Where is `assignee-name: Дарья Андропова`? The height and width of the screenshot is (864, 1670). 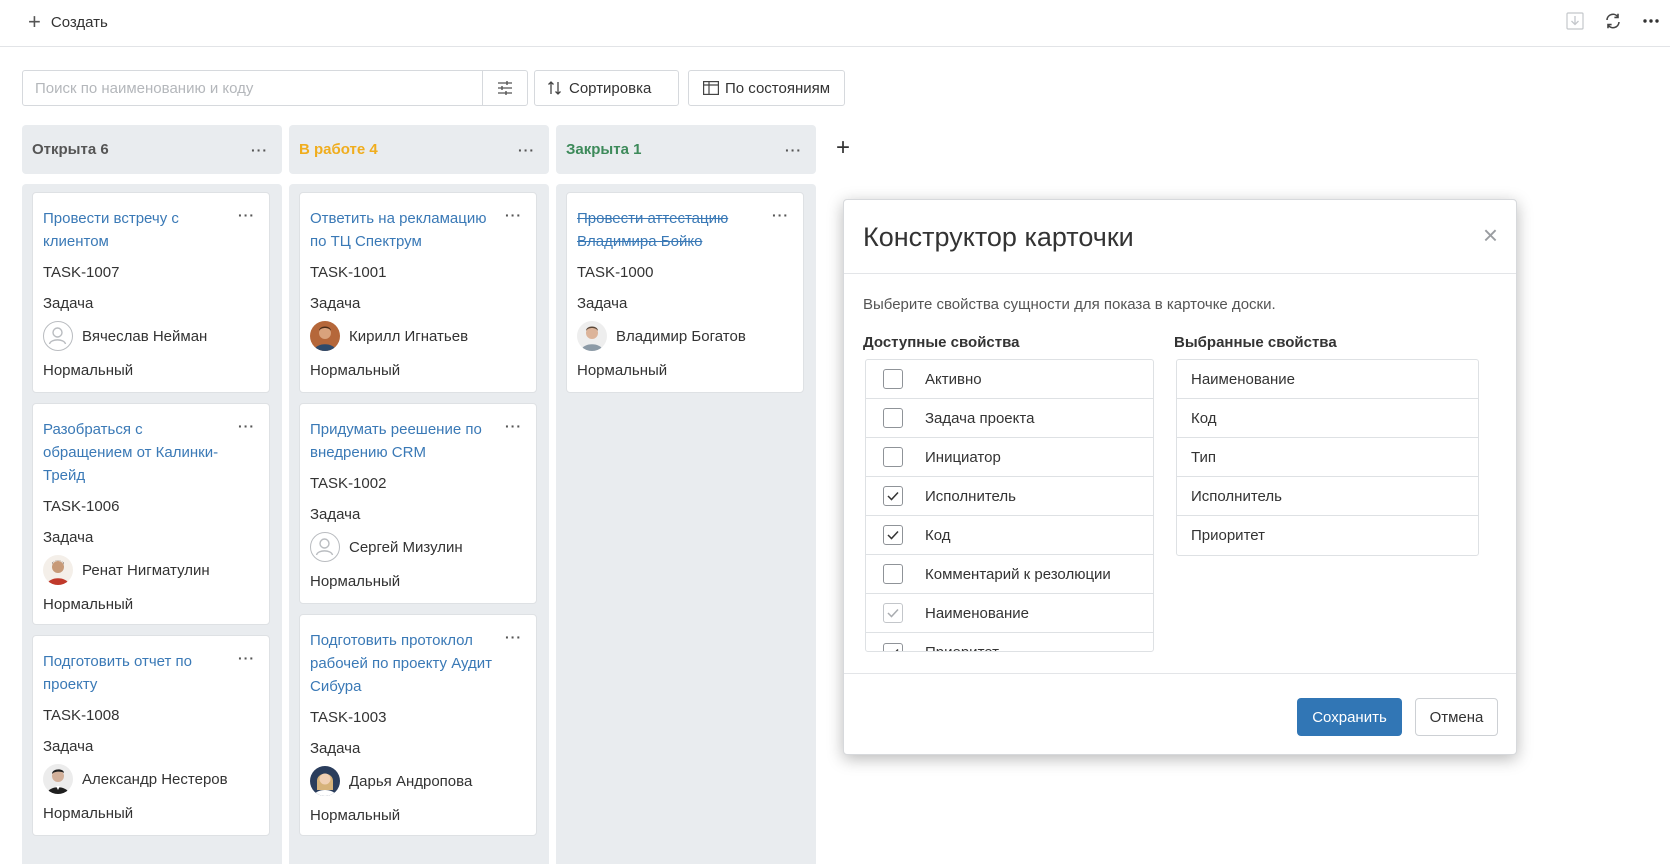
assignee-name: Дарья Андропова is located at coordinates (411, 781).